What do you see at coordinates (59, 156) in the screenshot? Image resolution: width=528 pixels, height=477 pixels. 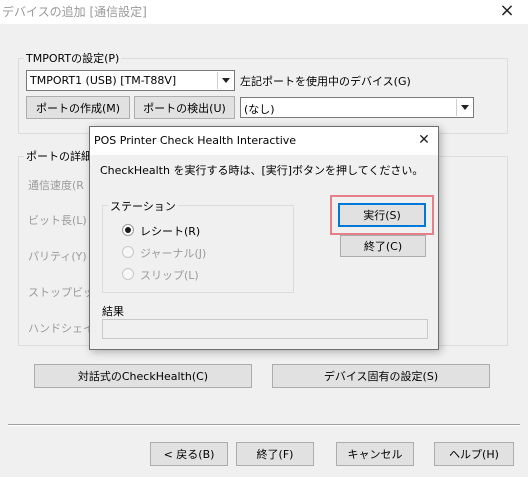 I see `port-details-legend: ポートの詳細` at bounding box center [59, 156].